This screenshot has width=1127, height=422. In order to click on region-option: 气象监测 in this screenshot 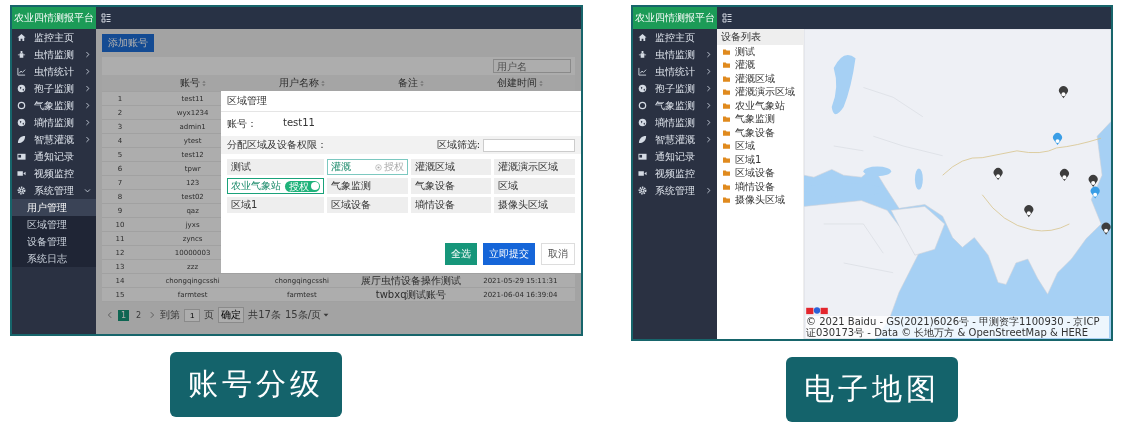, I will do `click(367, 186)`.